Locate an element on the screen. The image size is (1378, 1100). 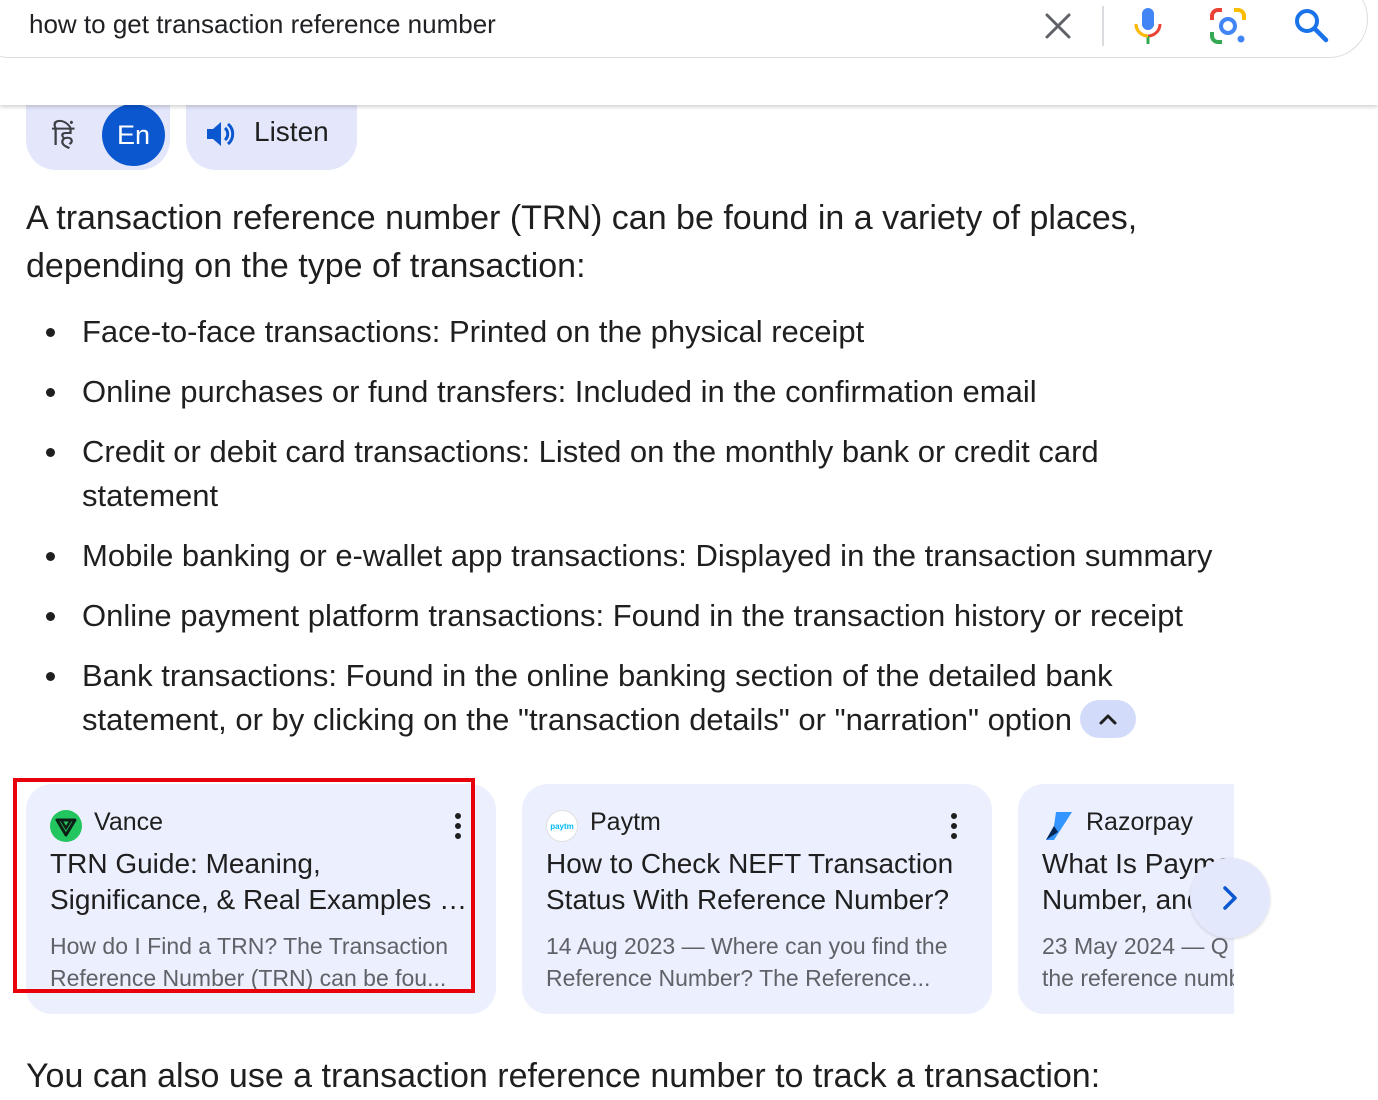
carousel-next-button is located at coordinates (1230, 898).